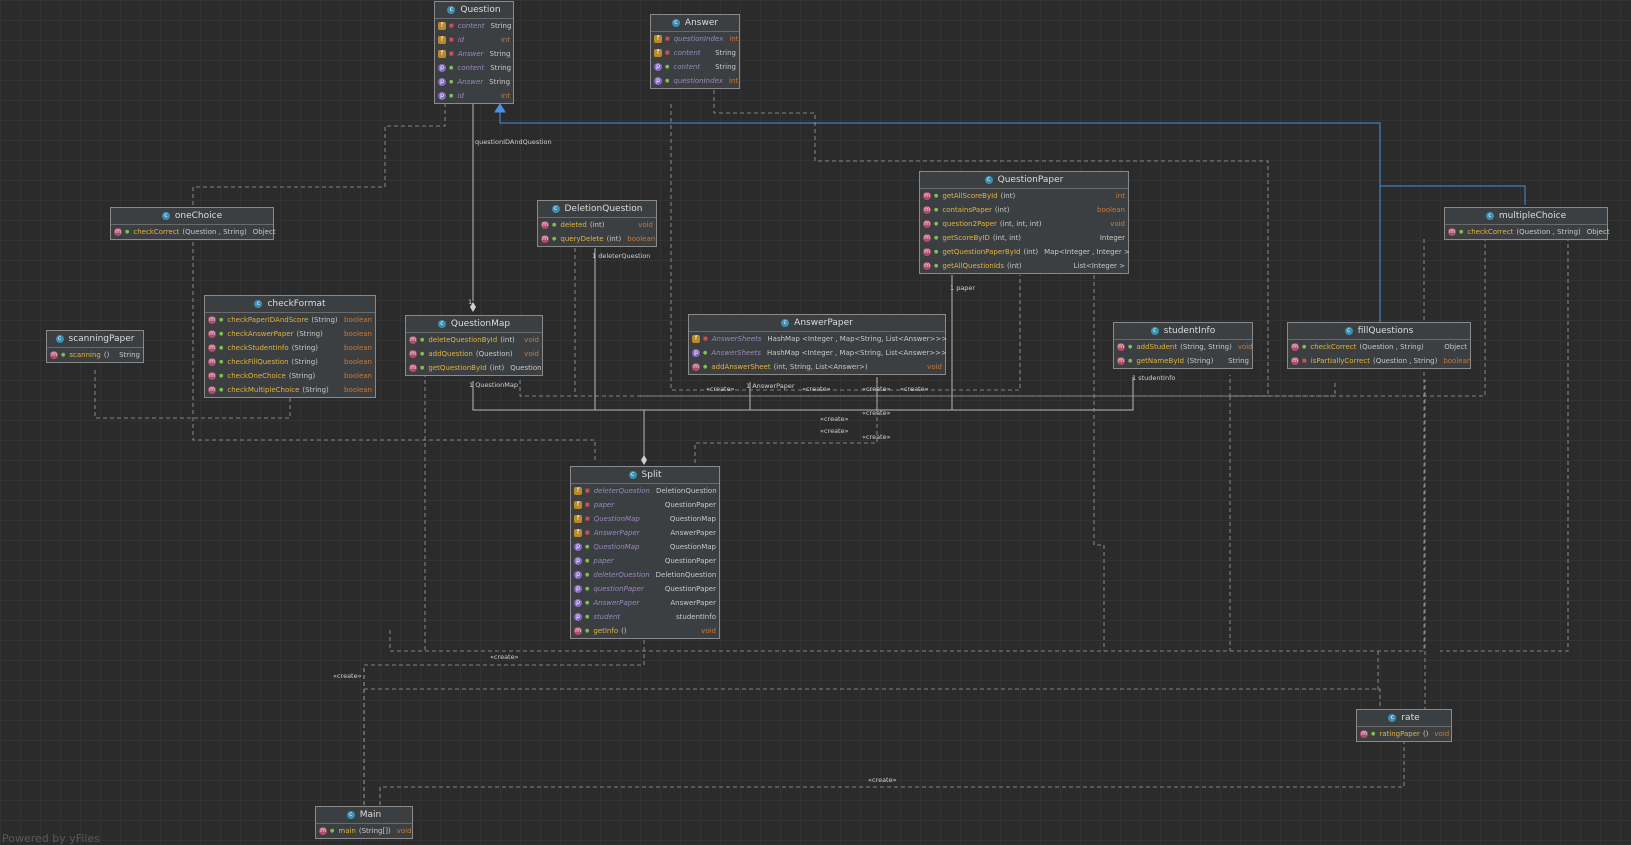 The width and height of the screenshot is (1631, 845). I want to click on property-row: p ● QuestionMap QuestionMap, so click(645, 547).